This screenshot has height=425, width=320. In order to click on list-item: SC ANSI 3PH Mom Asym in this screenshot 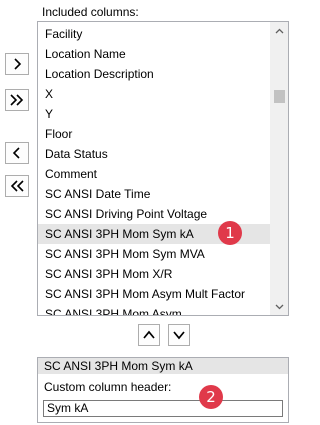, I will do `click(154, 309)`.